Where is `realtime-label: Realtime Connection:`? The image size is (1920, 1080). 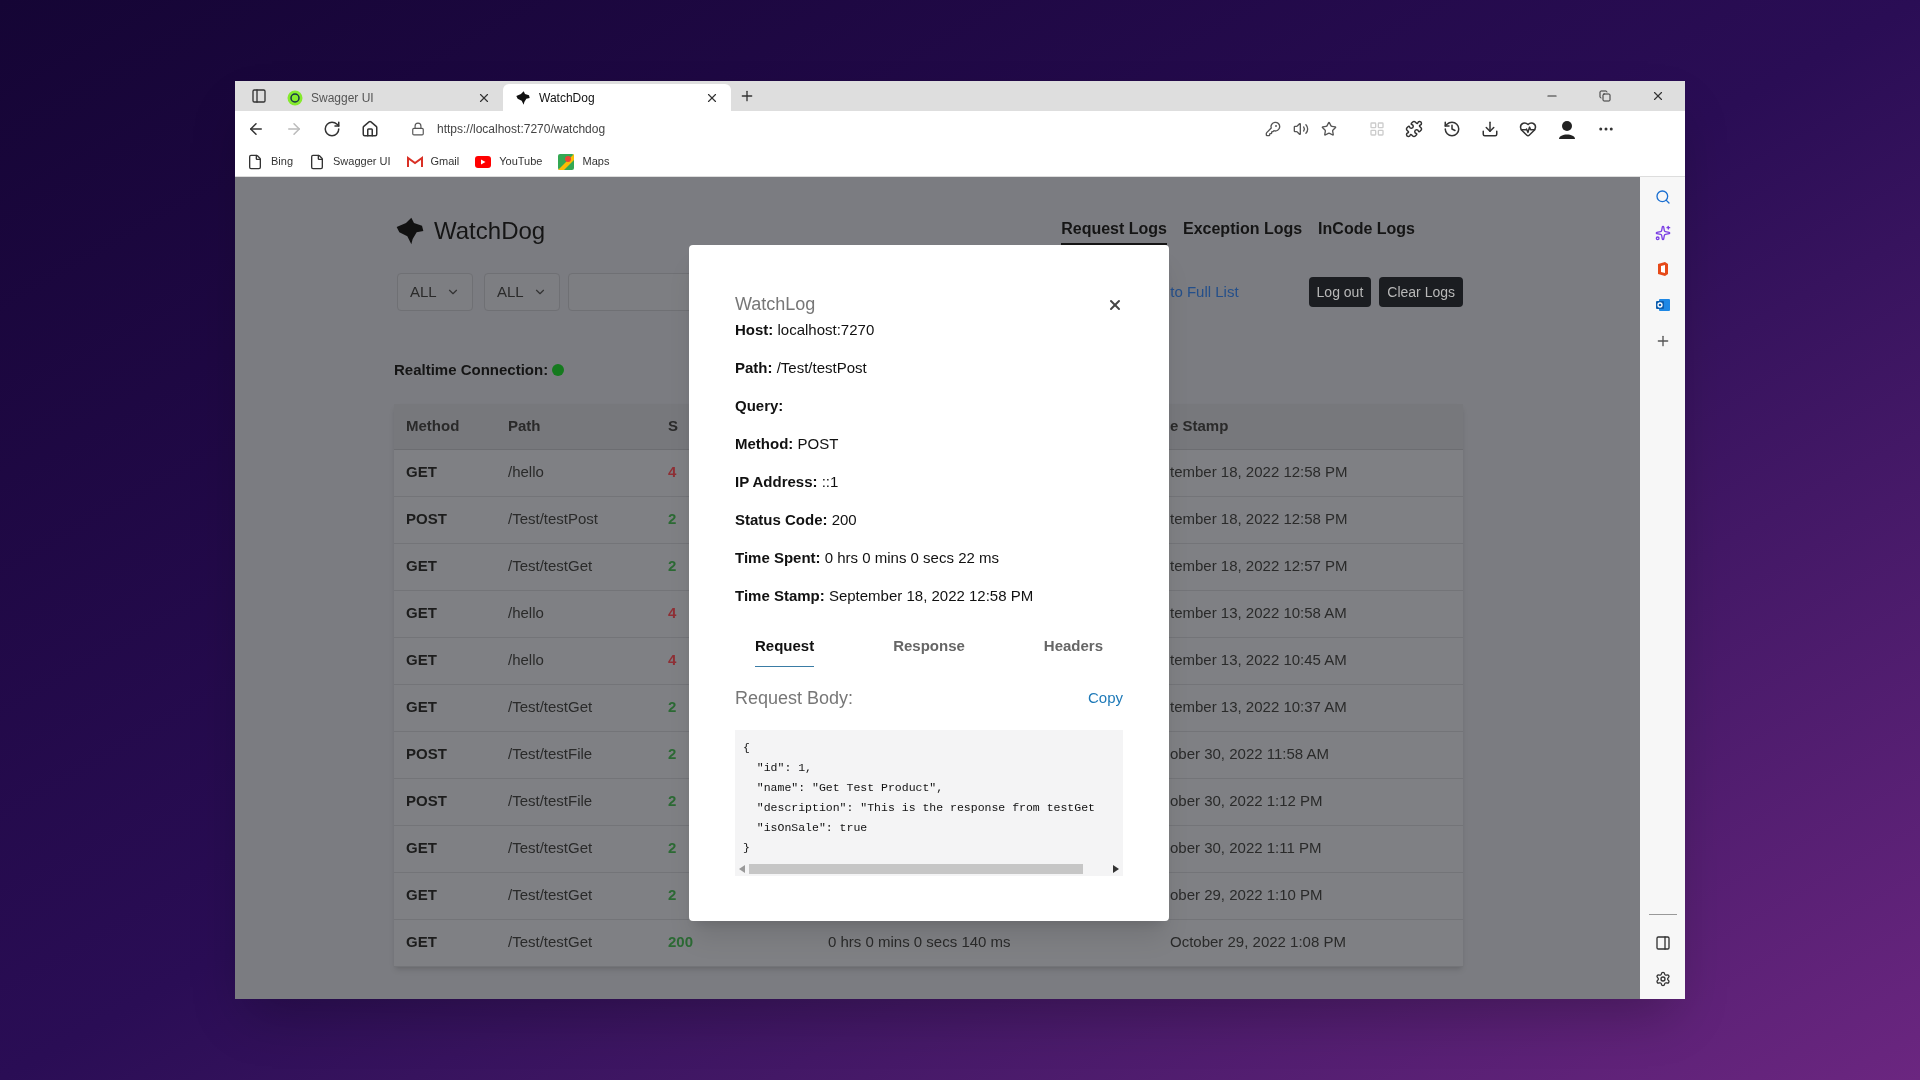
realtime-label: Realtime Connection: is located at coordinates (471, 370).